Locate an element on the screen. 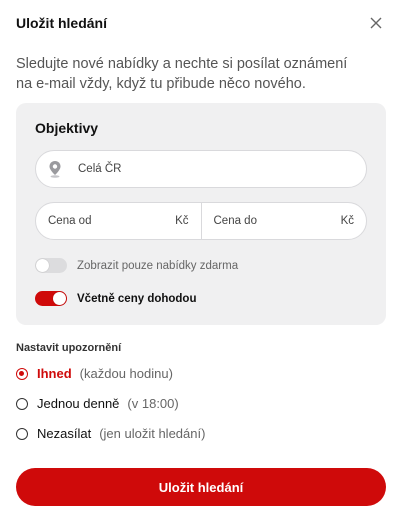 This screenshot has width=400, height=522. price-from-currency: Kč is located at coordinates (182, 221).